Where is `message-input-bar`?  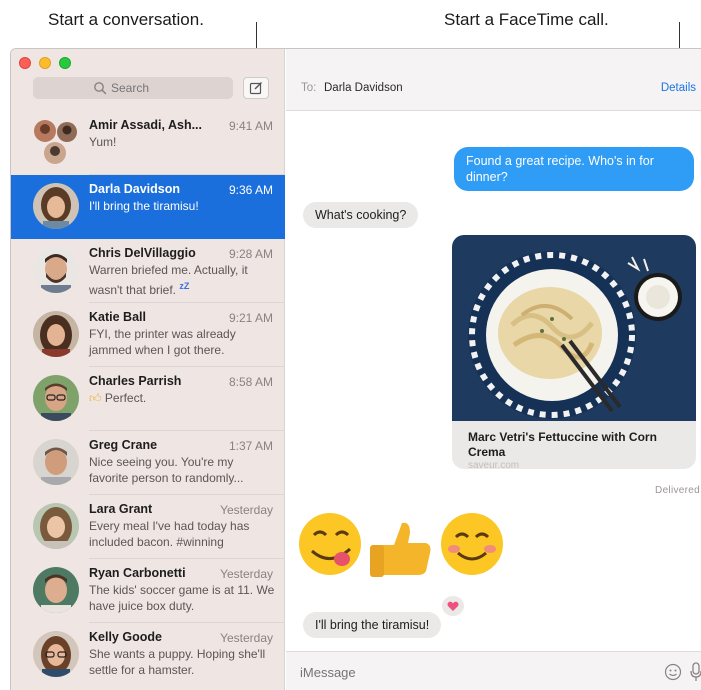 message-input-bar is located at coordinates (493, 670).